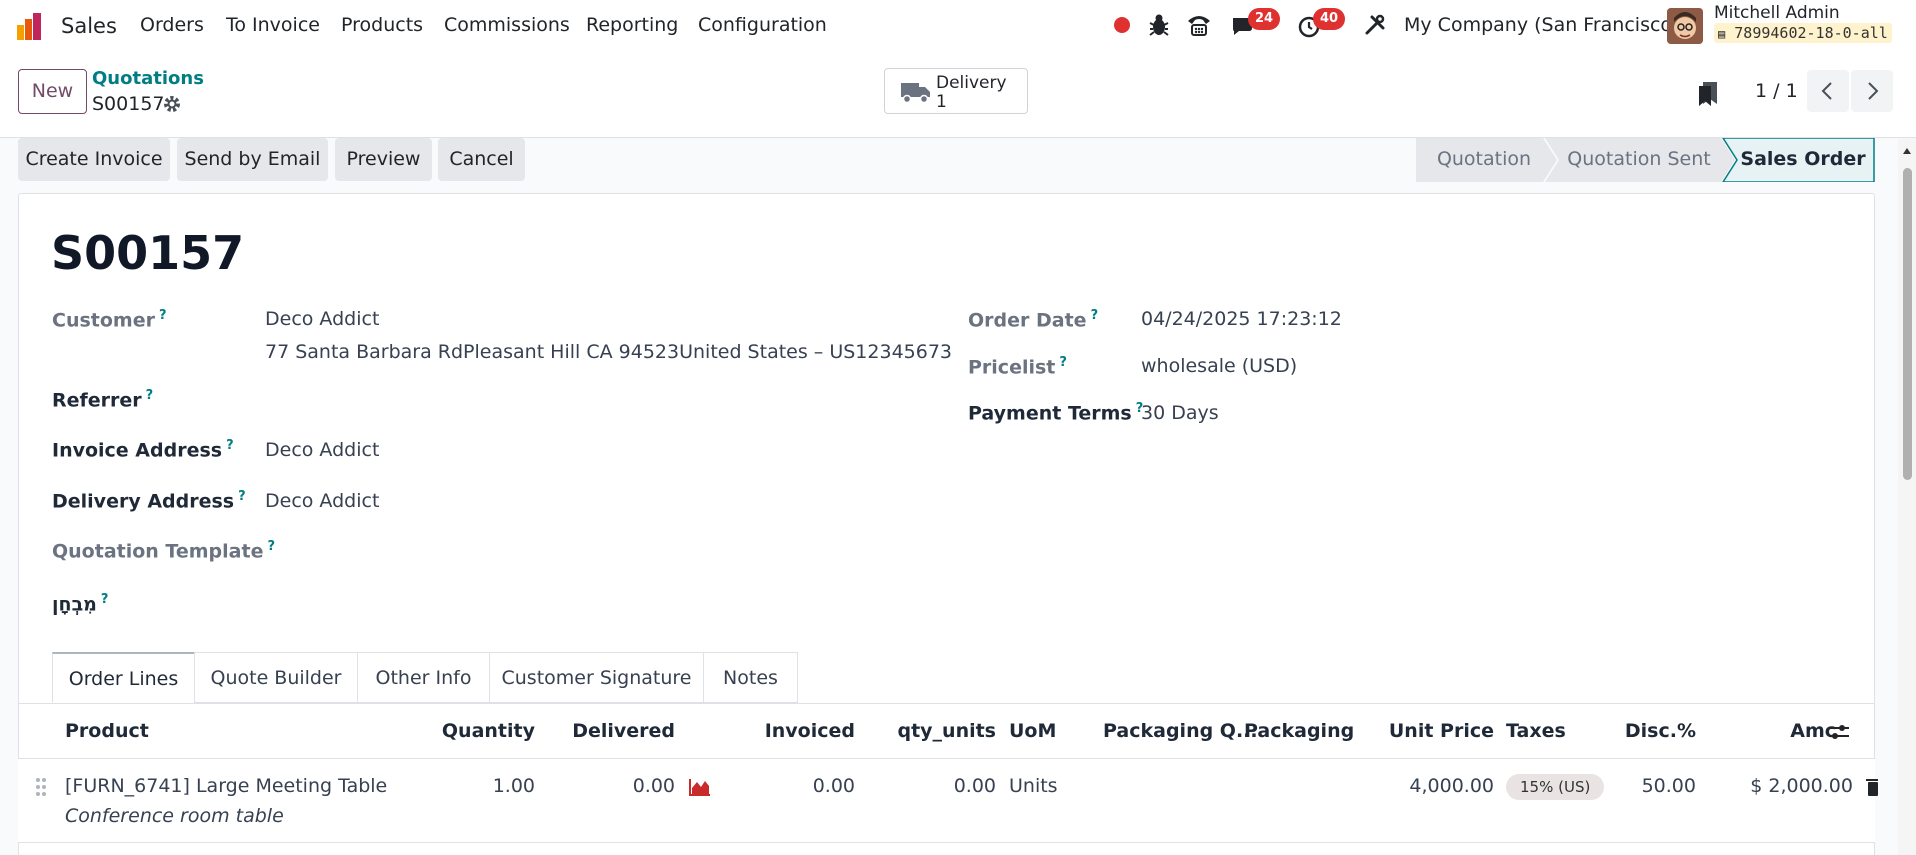 The width and height of the screenshot is (1916, 855). What do you see at coordinates (1437, 731) in the screenshot?
I see `column-unit-price: Unit Price` at bounding box center [1437, 731].